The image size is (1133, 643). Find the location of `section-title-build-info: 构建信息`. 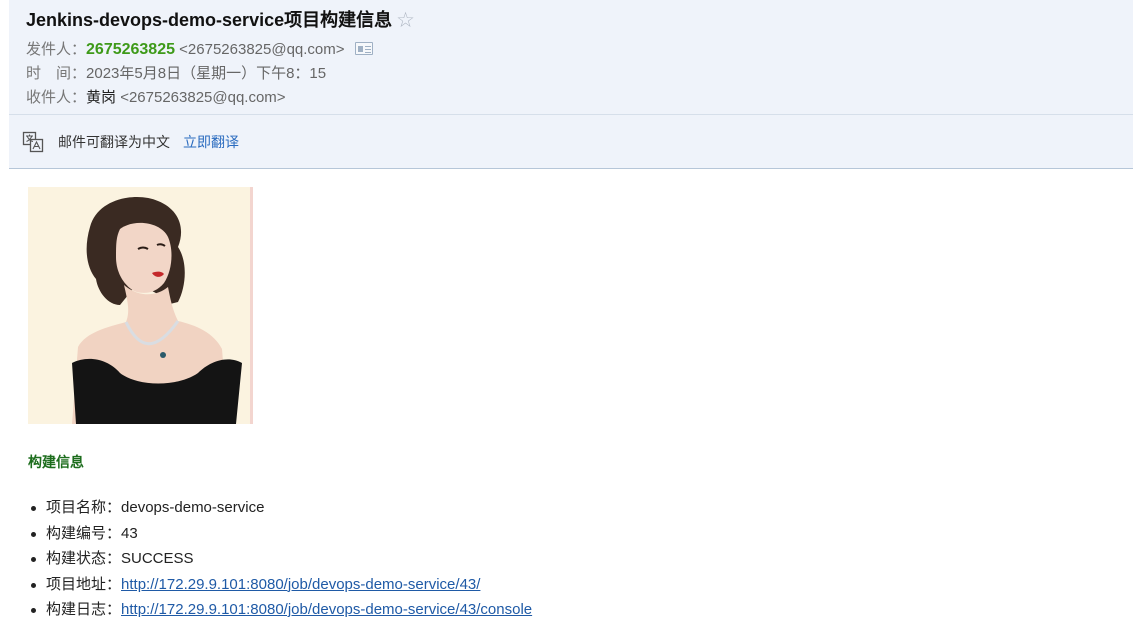

section-title-build-info: 构建信息 is located at coordinates (56, 462).